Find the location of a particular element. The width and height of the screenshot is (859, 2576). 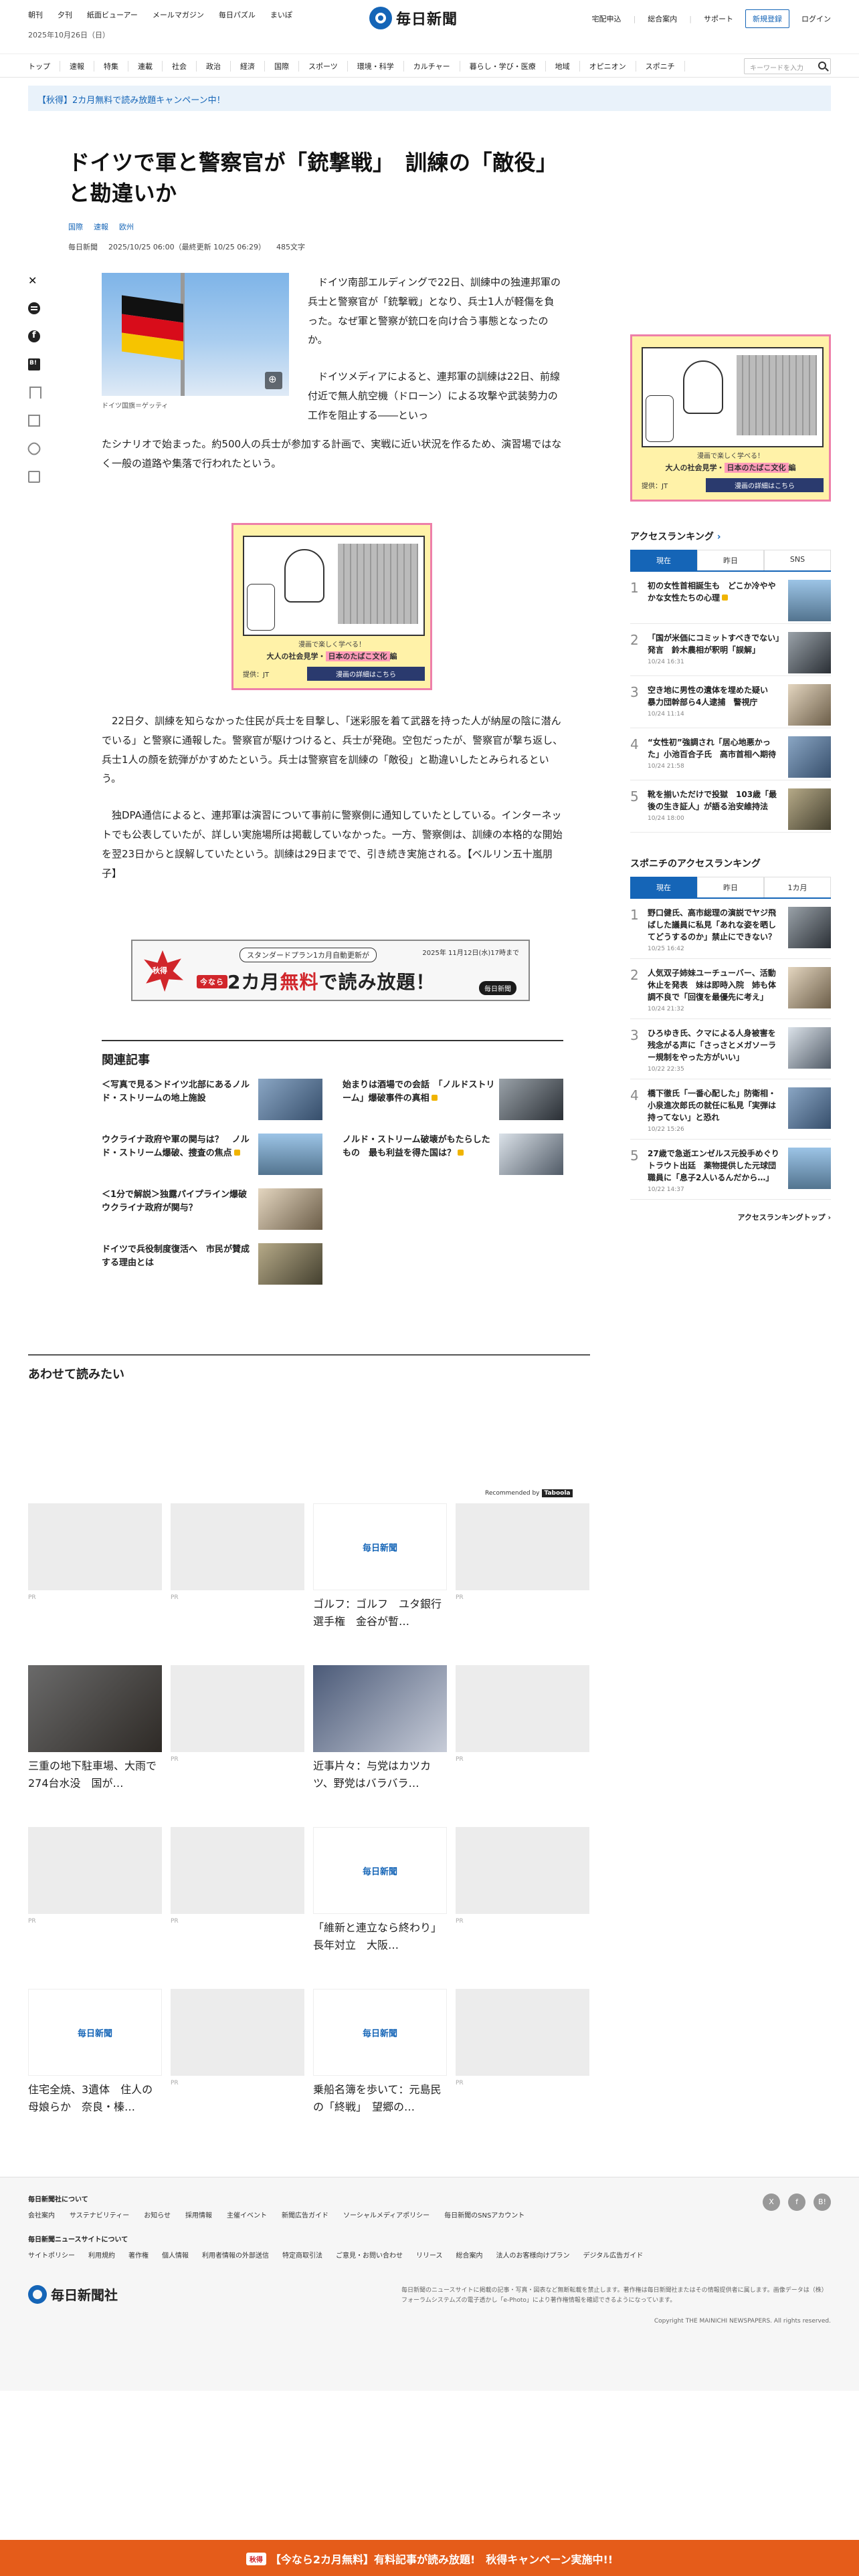

comment-icon is located at coordinates (34, 308).